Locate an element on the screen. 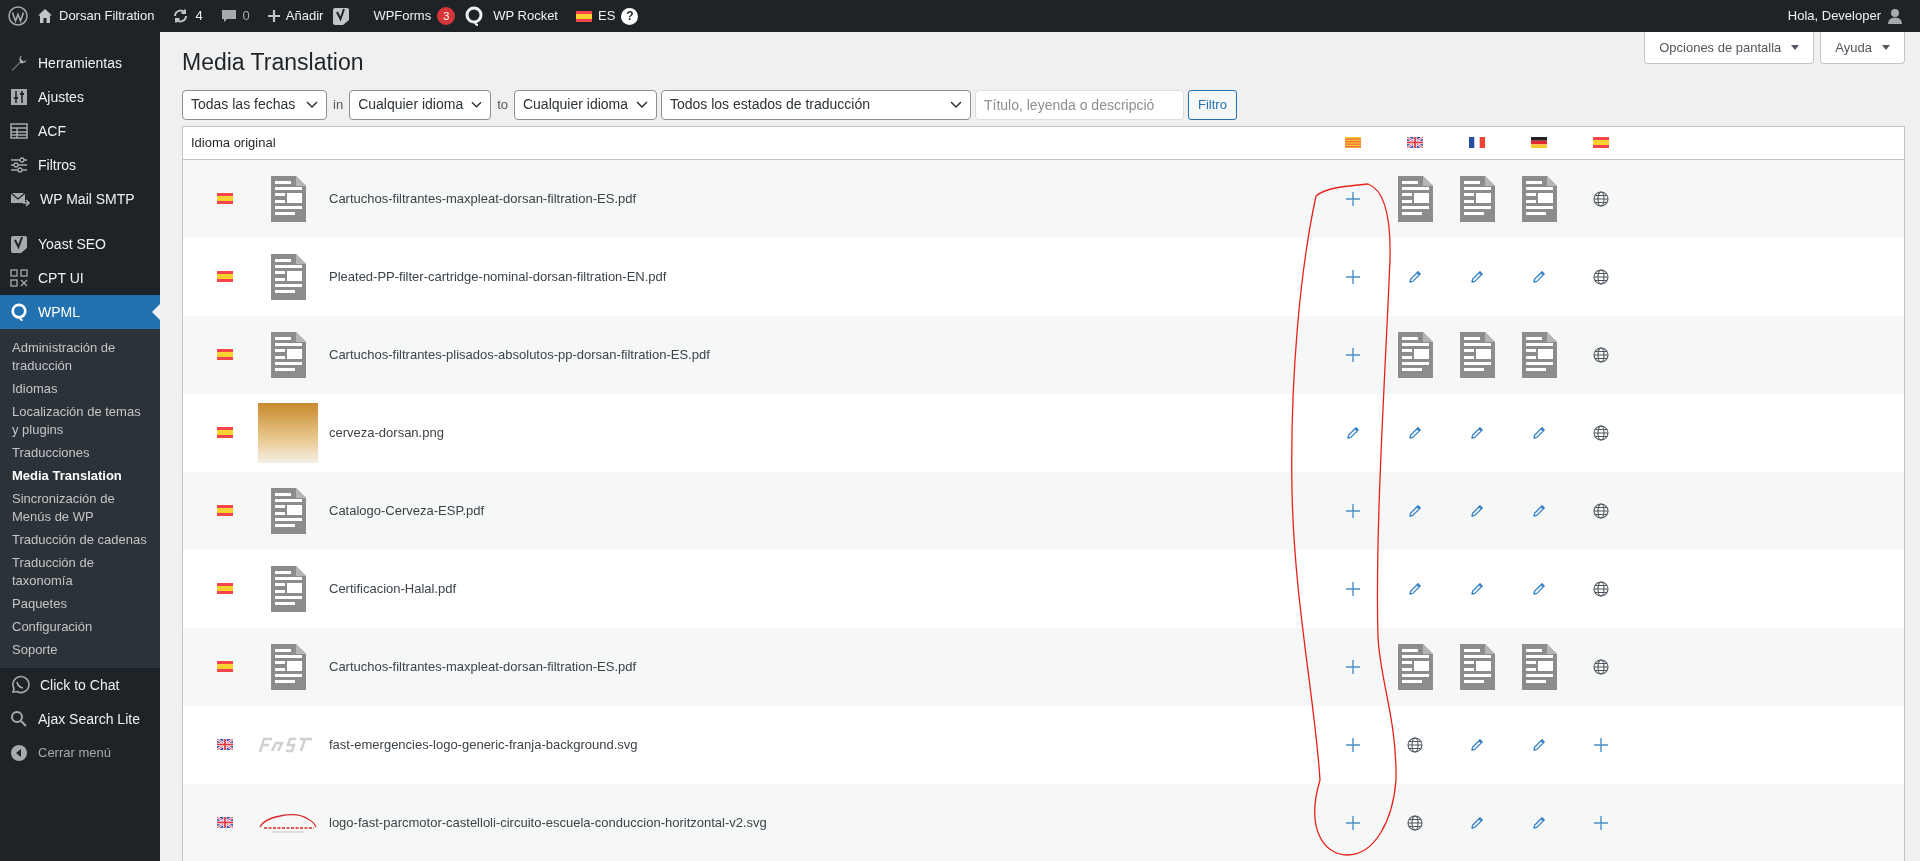 Image resolution: width=1920 pixels, height=861 pixels. submenu-item: Soporte is located at coordinates (80, 649).